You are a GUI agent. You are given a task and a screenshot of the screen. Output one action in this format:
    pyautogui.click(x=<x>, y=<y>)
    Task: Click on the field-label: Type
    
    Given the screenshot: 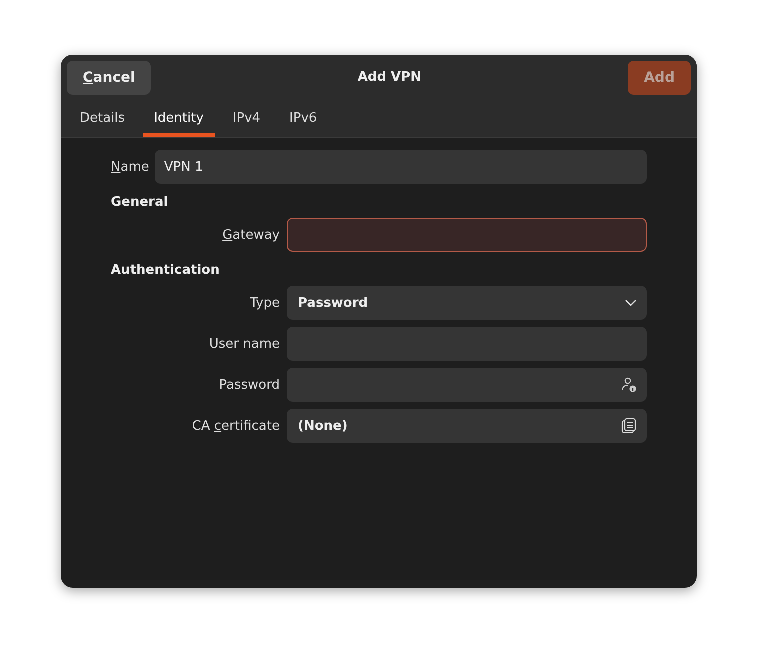 What is the action you would take?
    pyautogui.click(x=264, y=303)
    